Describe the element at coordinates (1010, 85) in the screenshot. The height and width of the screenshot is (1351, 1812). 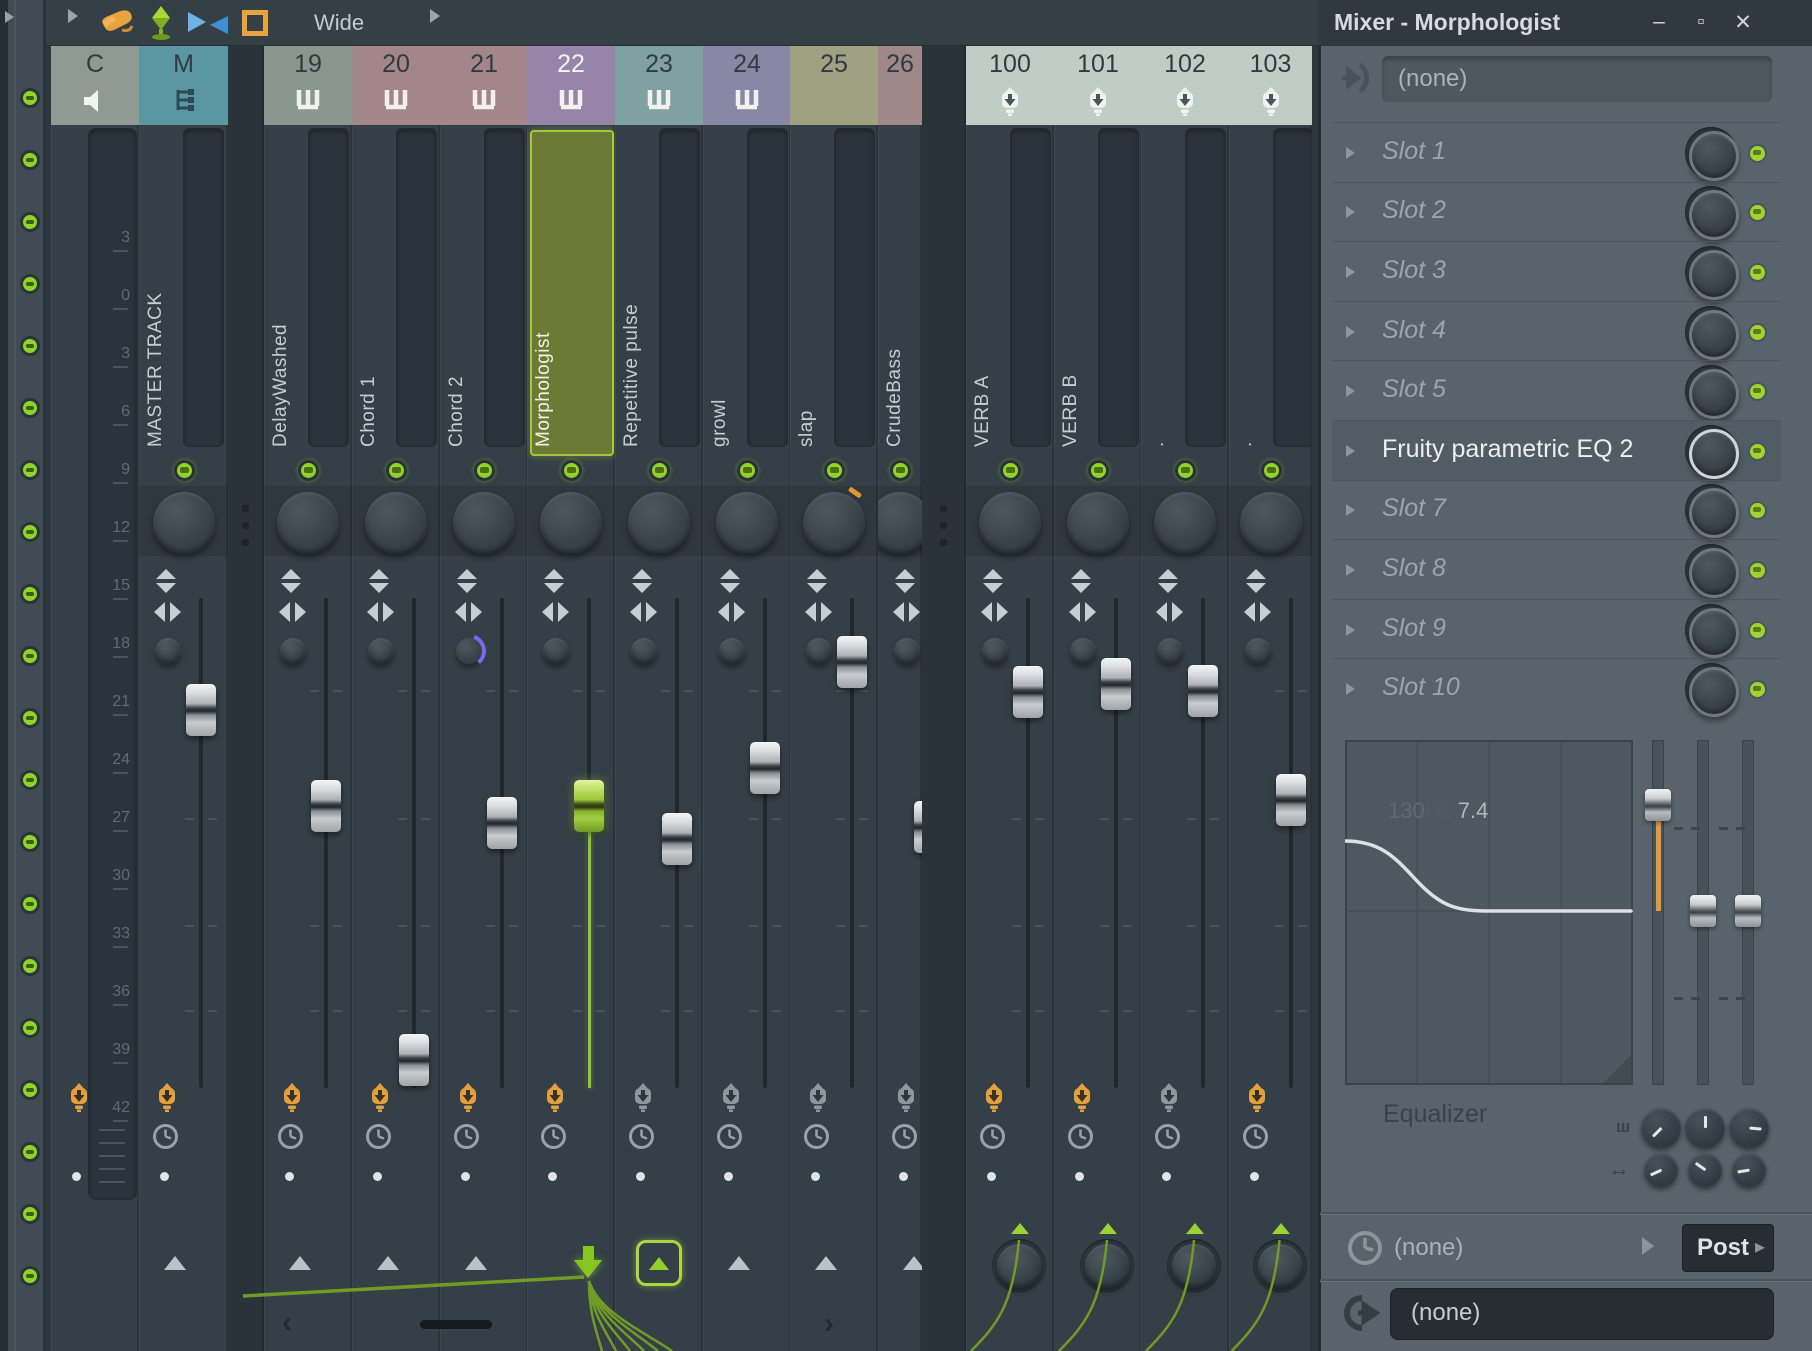
I see `strip-header: 100` at that location.